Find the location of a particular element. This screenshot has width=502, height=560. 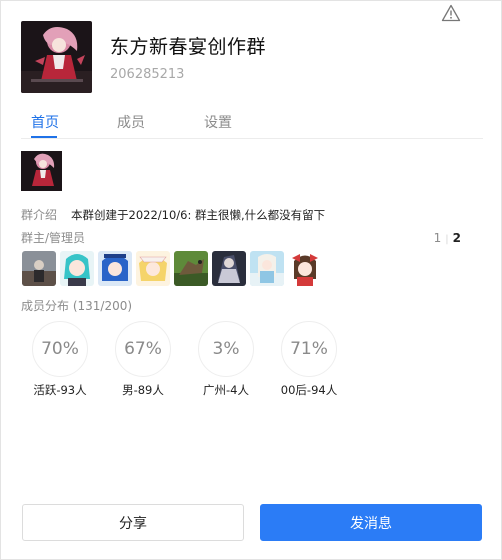

member-distribution-label: 成员分布 (131/200) is located at coordinates (77, 306).